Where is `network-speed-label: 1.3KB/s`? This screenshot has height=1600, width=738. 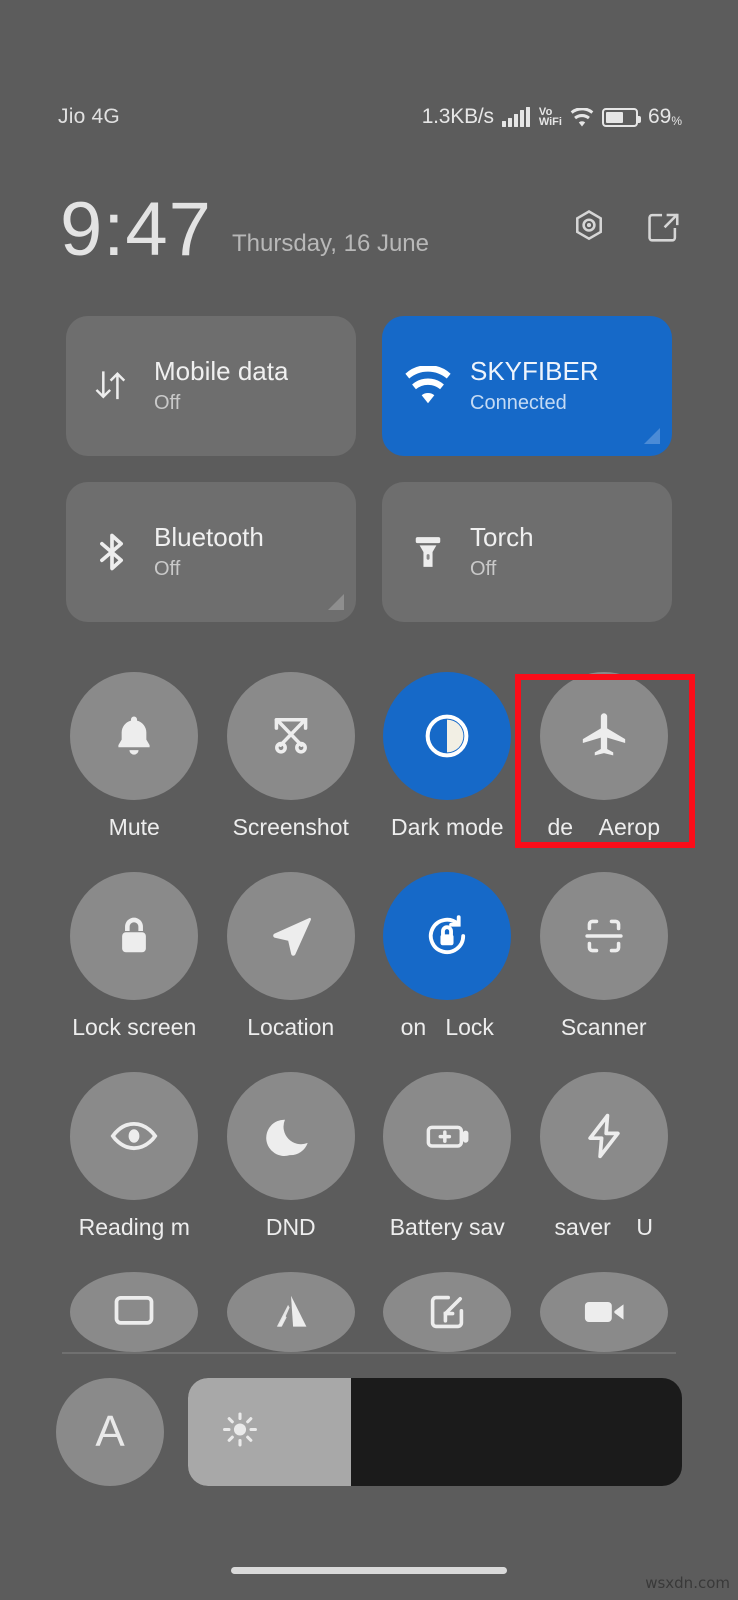 network-speed-label: 1.3KB/s is located at coordinates (457, 116).